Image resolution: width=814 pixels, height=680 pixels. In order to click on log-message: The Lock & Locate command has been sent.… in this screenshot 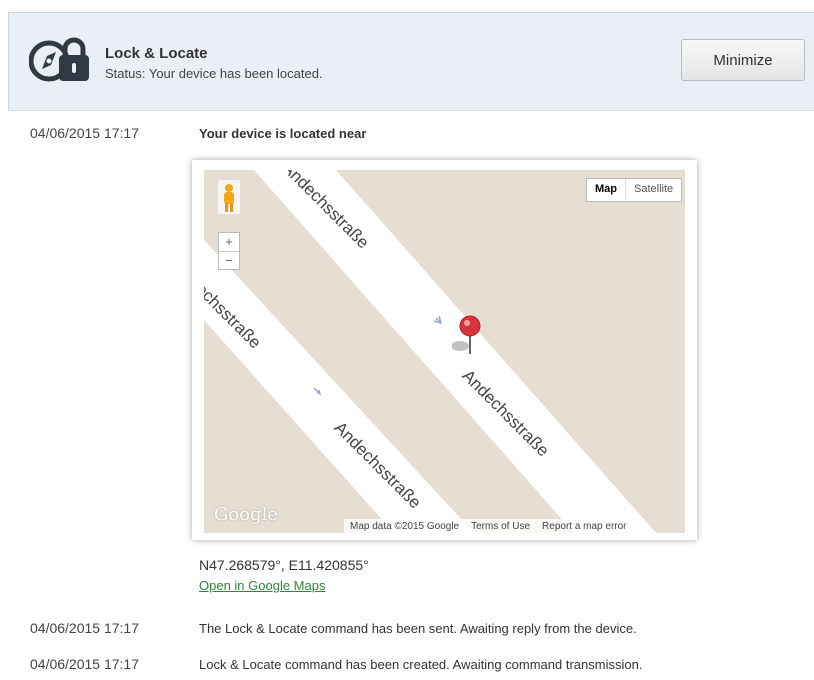, I will do `click(418, 628)`.